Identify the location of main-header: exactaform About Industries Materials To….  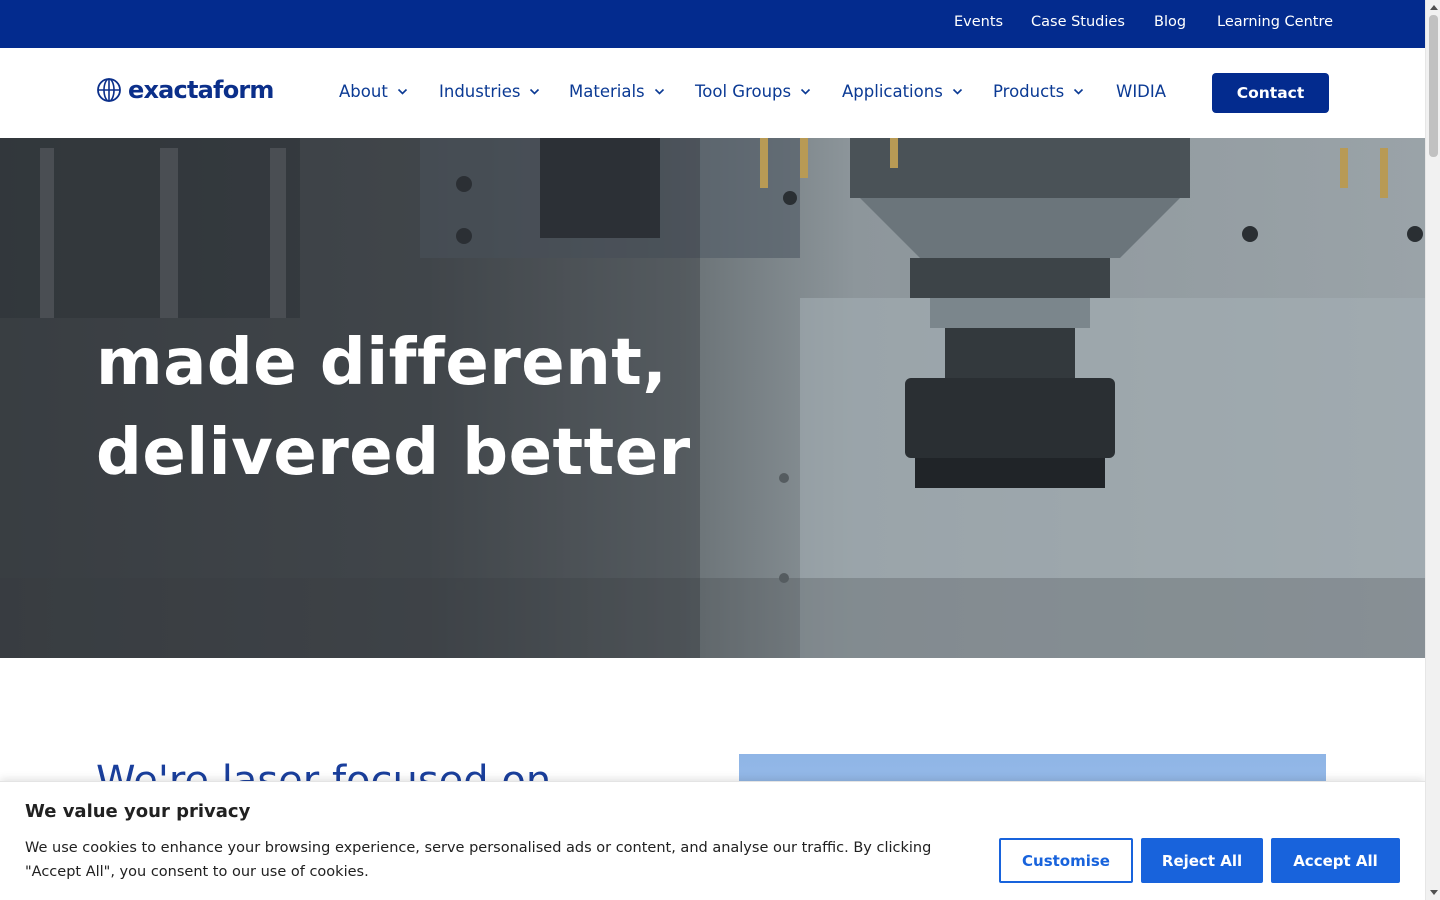
(712, 93).